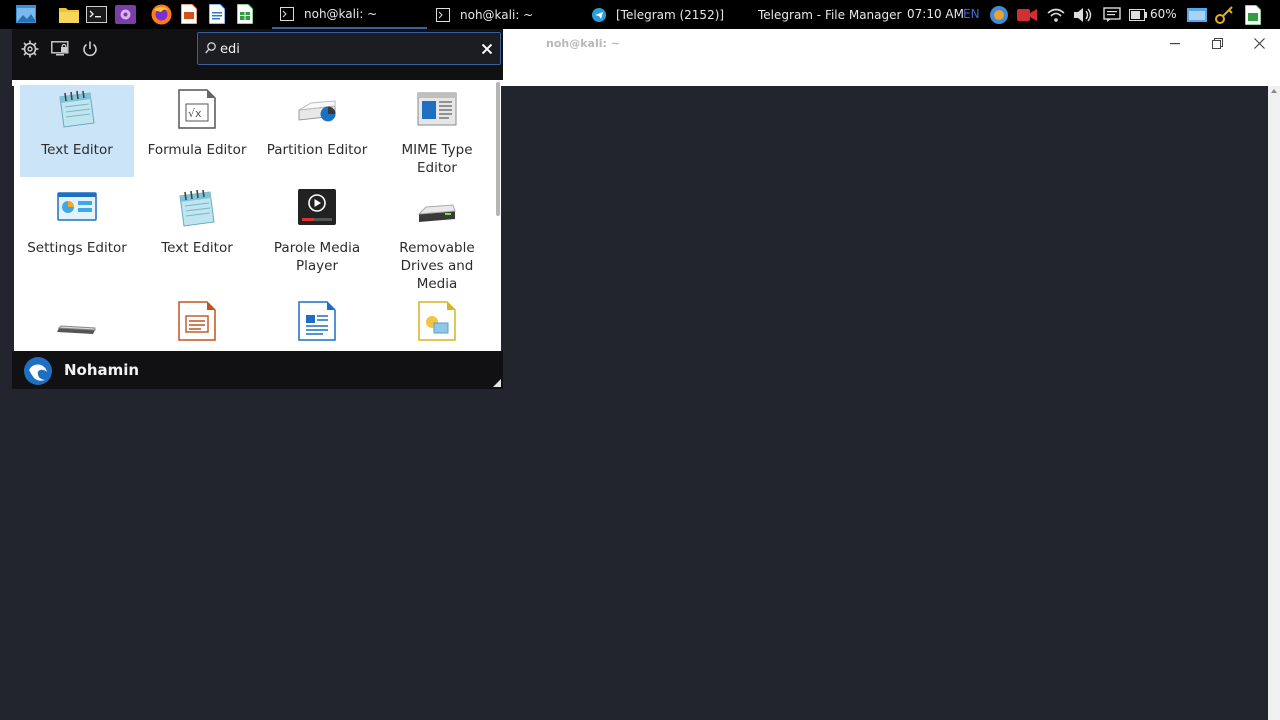 Image resolution: width=1280 pixels, height=720 pixels. I want to click on draw-icon, so click(437, 321).